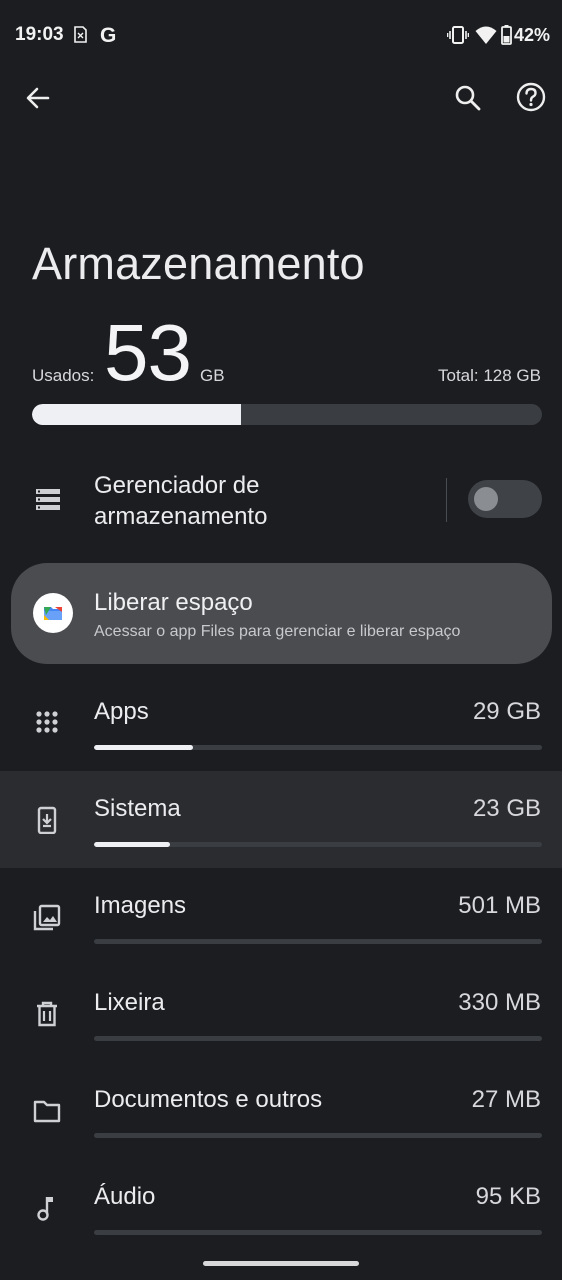 The image size is (562, 1280). I want to click on used-label: Usados:, so click(63, 375).